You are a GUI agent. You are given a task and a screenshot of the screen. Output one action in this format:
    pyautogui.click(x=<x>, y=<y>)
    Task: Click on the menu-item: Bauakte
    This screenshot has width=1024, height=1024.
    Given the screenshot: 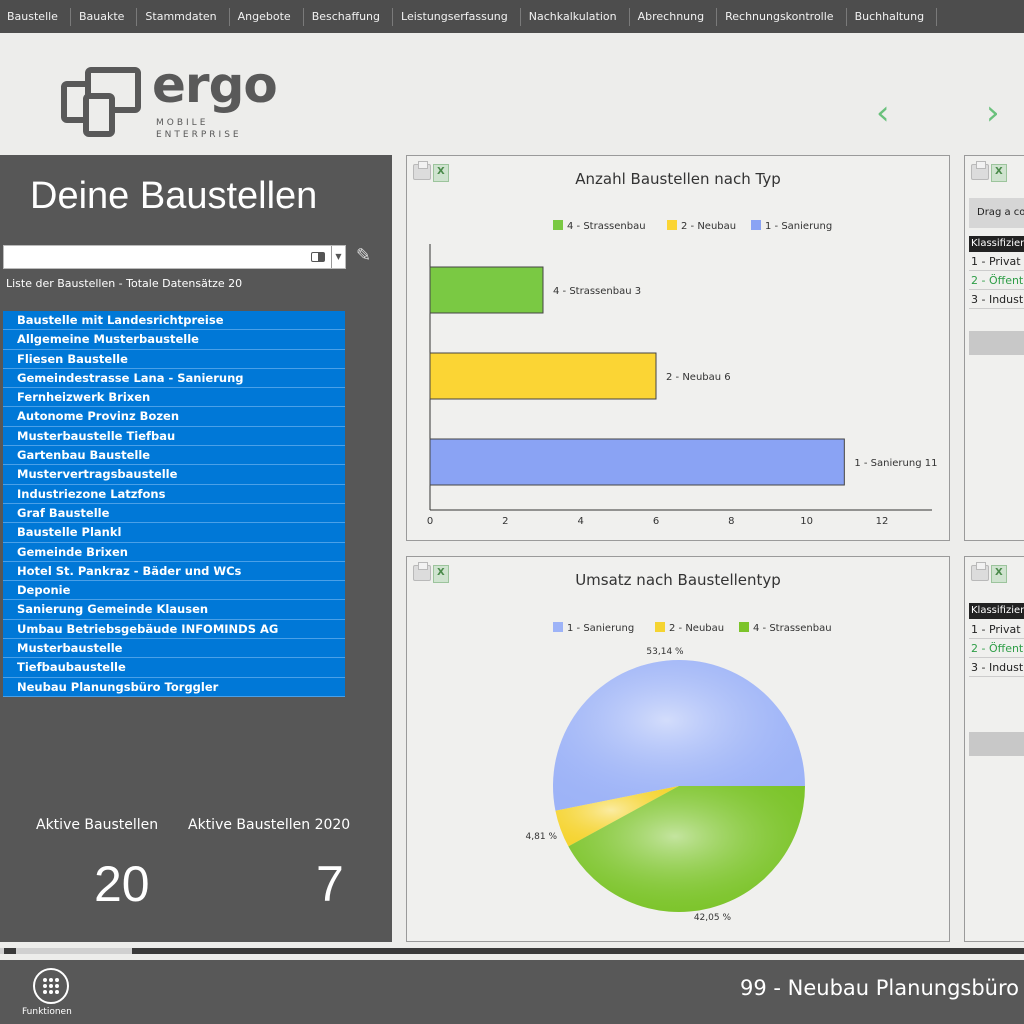 What is the action you would take?
    pyautogui.click(x=104, y=16)
    